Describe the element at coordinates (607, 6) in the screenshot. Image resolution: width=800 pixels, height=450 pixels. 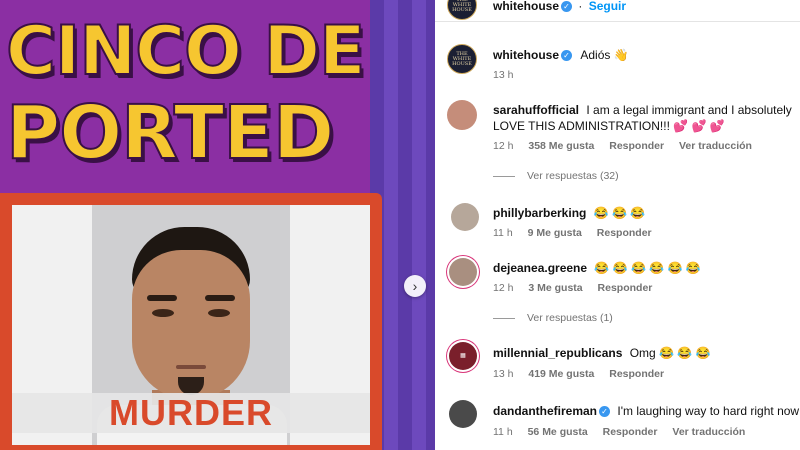
I see `follow-button: Seguir` at that location.